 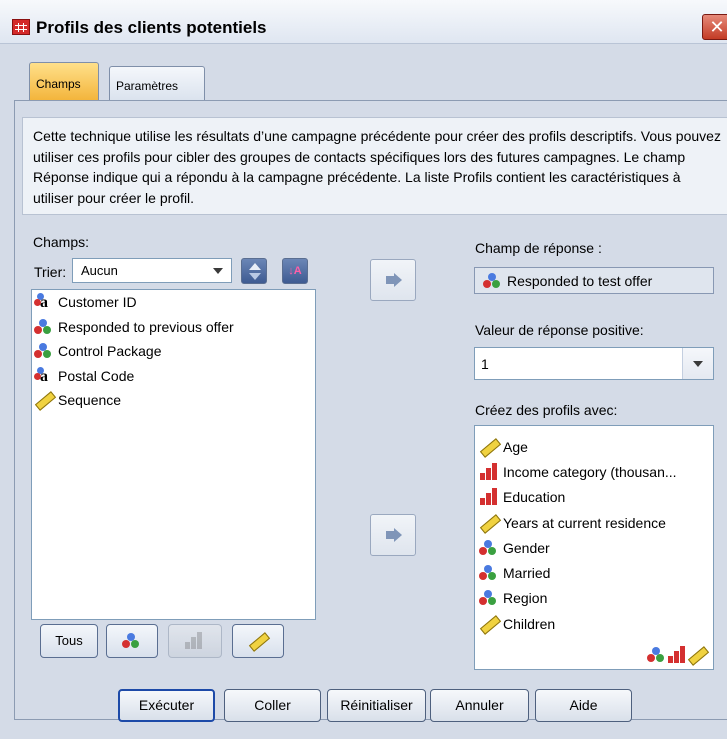 I want to click on spreadsheet-icon, so click(x=21, y=27).